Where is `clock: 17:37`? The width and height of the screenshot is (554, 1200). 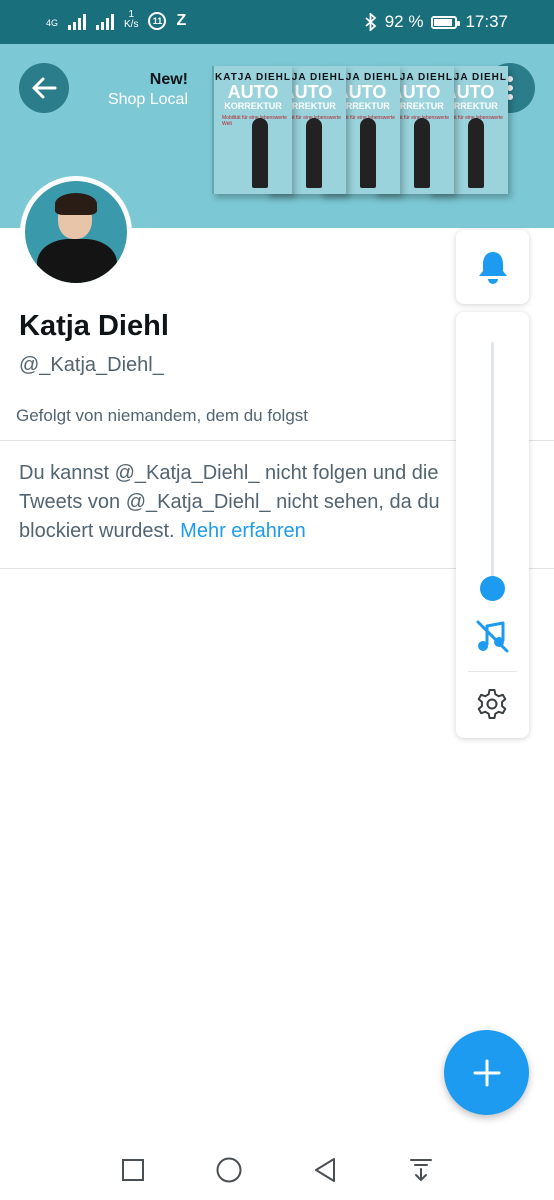
clock: 17:37 is located at coordinates (486, 21).